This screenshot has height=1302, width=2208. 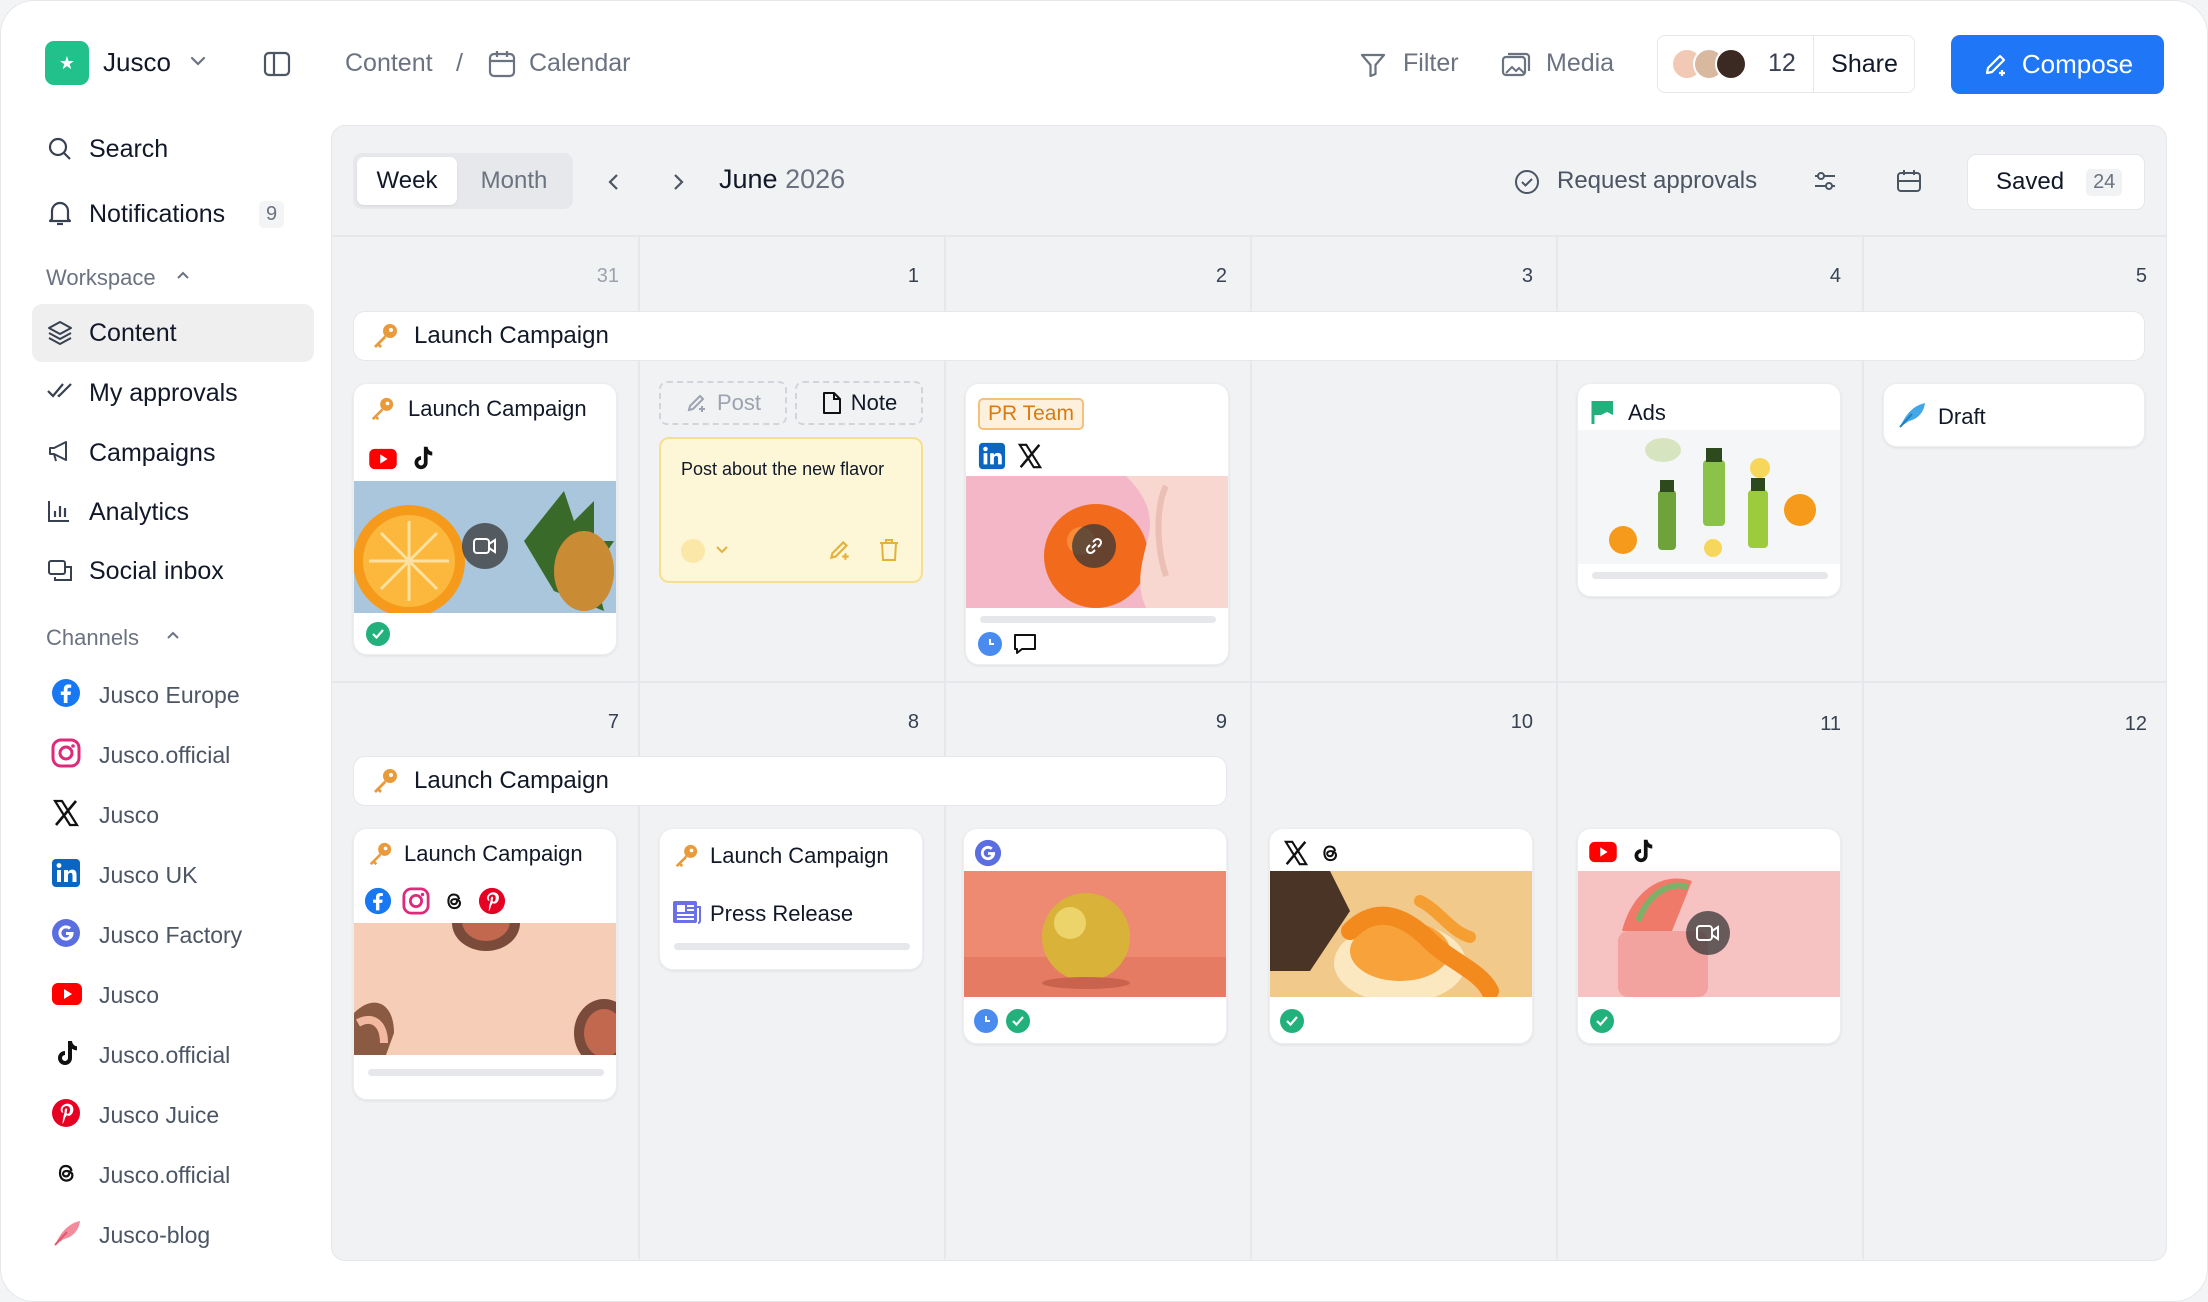 What do you see at coordinates (988, 853) in the screenshot?
I see `google-icon` at bounding box center [988, 853].